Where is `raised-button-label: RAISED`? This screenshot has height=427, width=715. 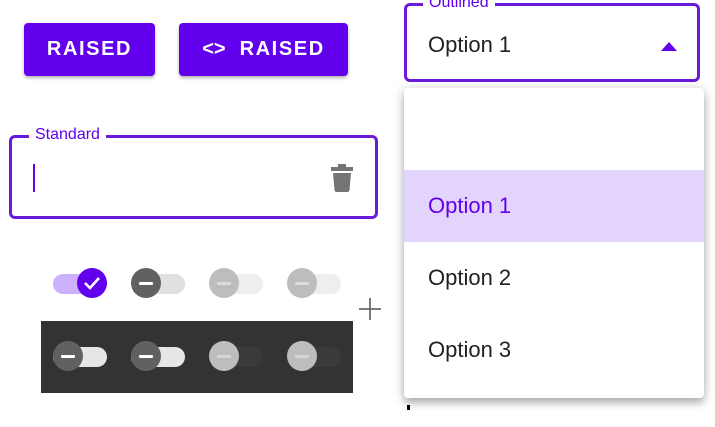 raised-button-label: RAISED is located at coordinates (89, 49).